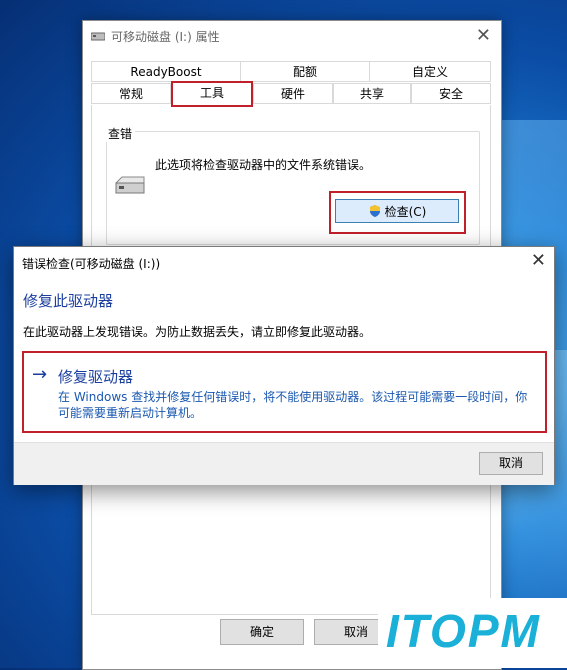  What do you see at coordinates (212, 94) in the screenshot?
I see `highlight-tools-tab` at bounding box center [212, 94].